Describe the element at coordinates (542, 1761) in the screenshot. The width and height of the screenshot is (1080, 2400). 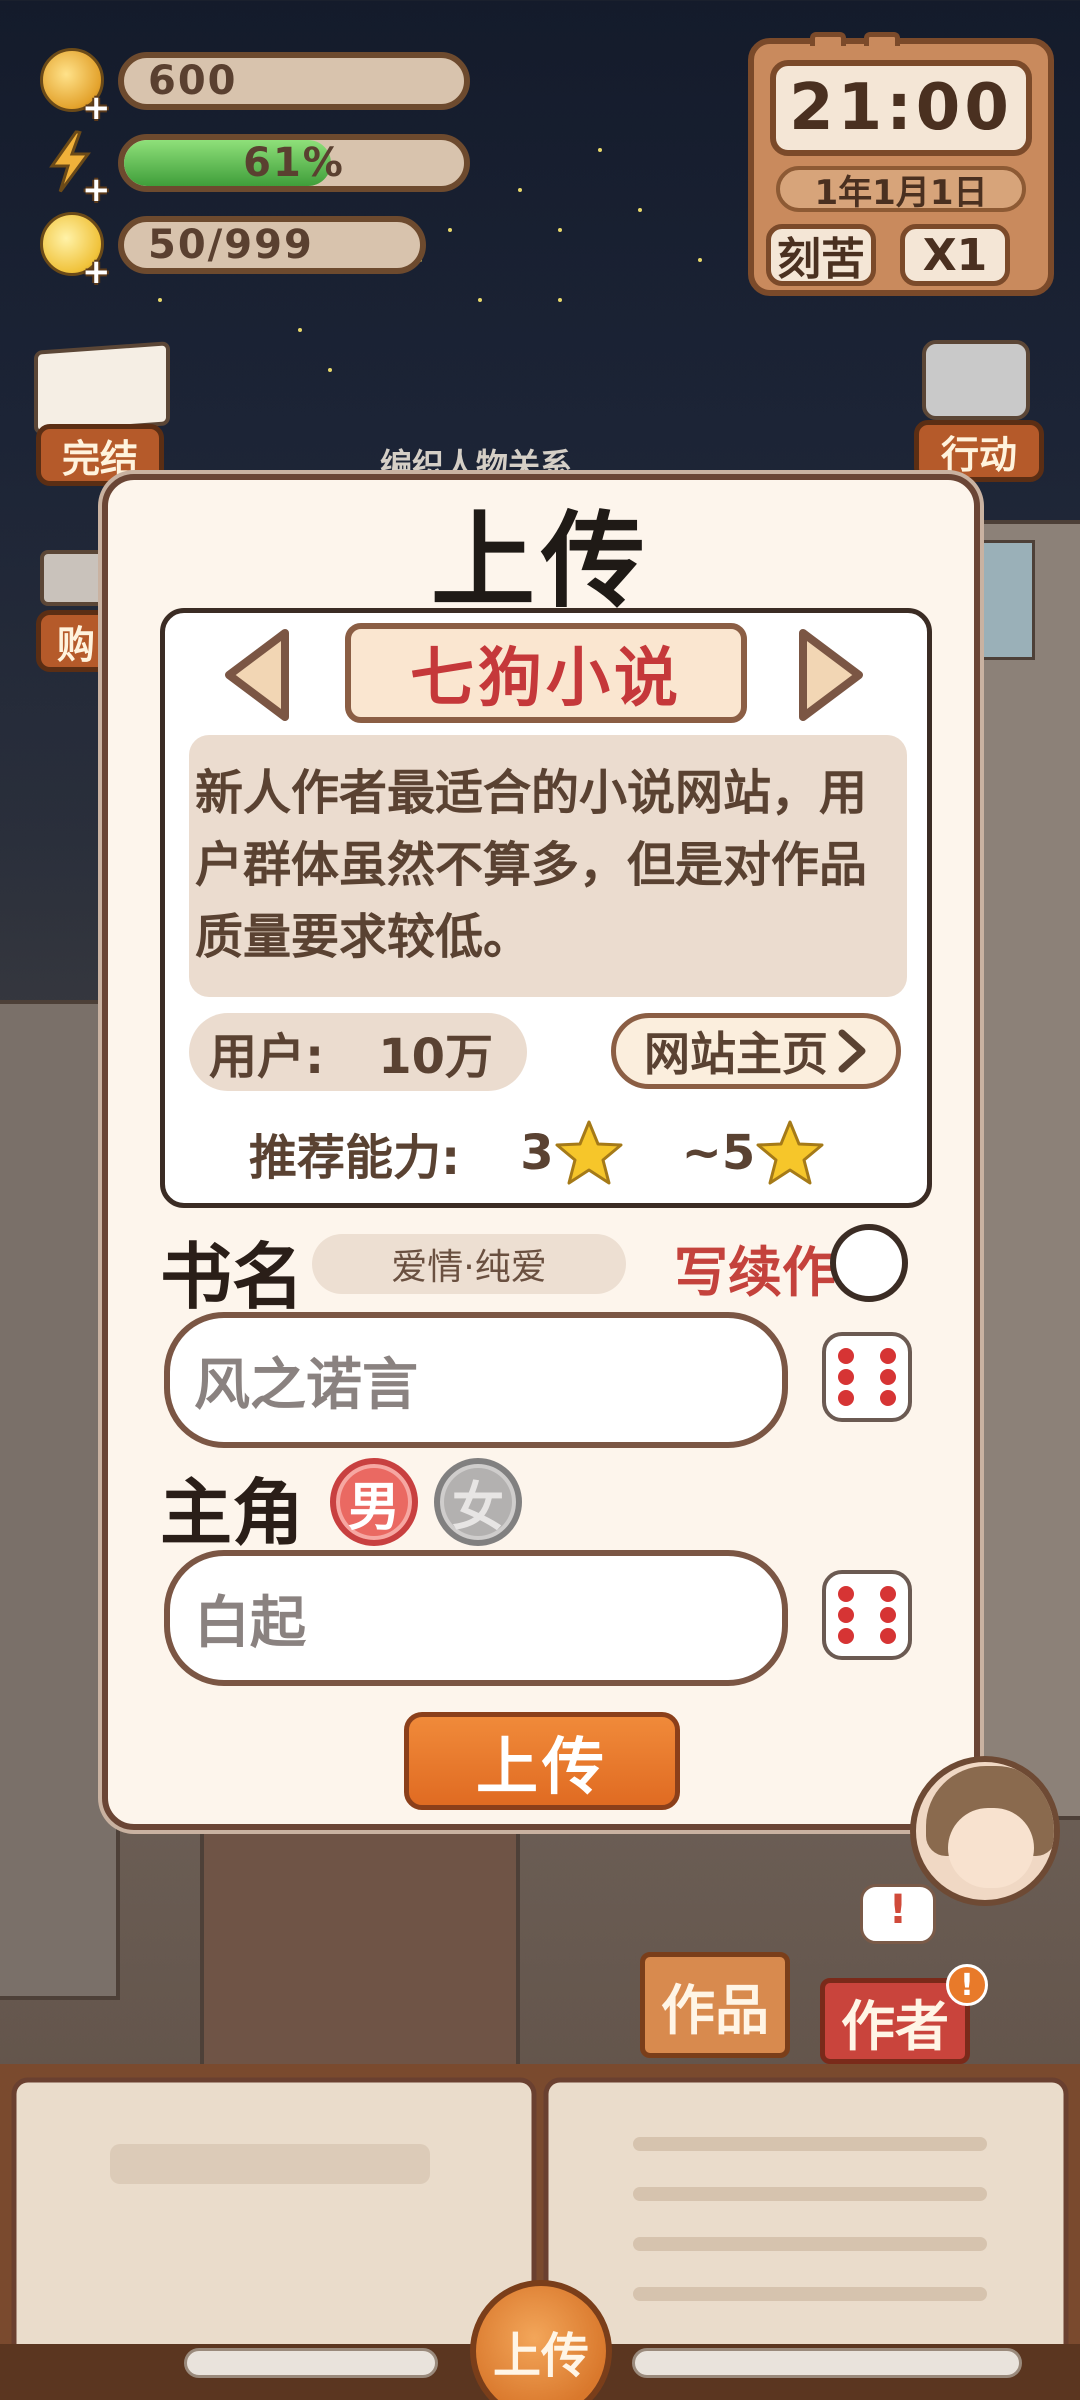
I see `upload-button: 上传` at that location.